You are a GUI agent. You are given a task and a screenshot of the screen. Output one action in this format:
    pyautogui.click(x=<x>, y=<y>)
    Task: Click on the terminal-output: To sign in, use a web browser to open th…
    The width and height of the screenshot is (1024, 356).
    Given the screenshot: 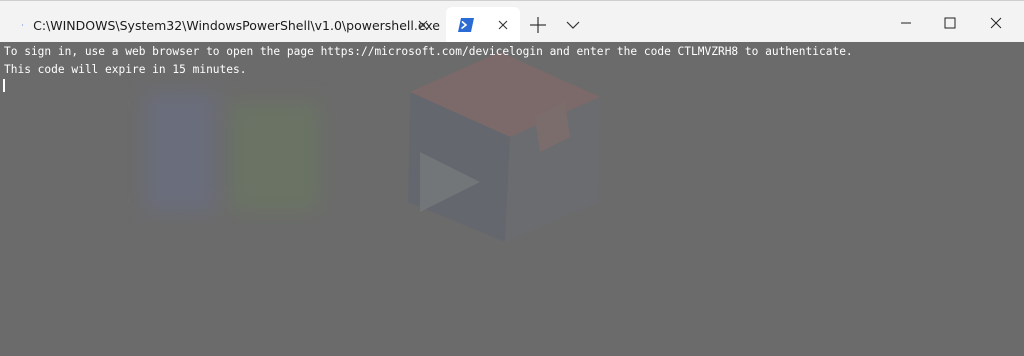 What is the action you would take?
    pyautogui.click(x=428, y=61)
    